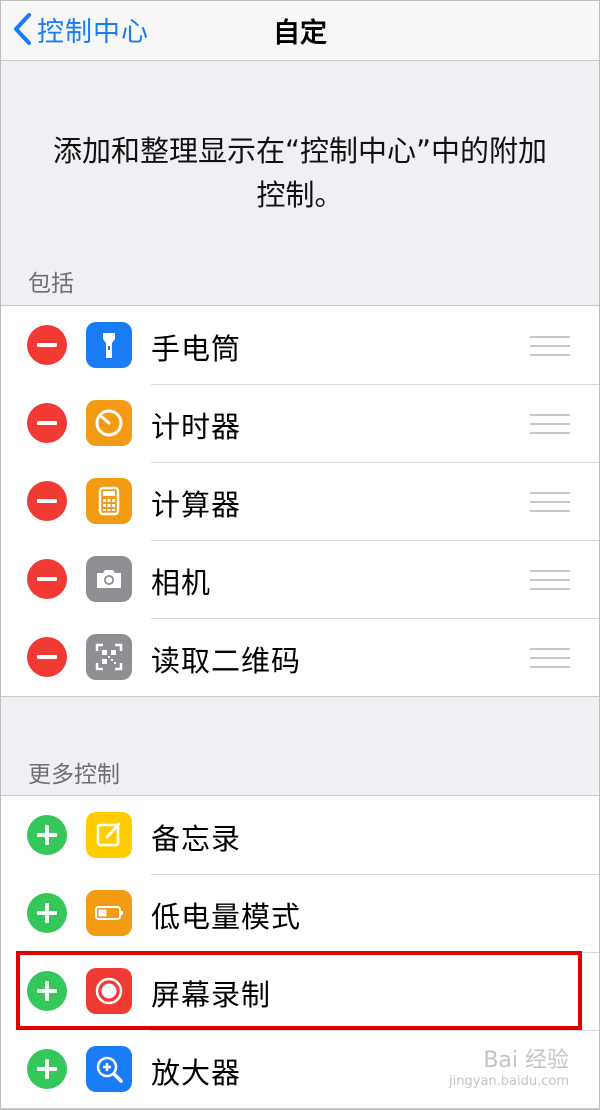 Image resolution: width=600 pixels, height=1110 pixels. What do you see at coordinates (226, 917) in the screenshot?
I see `item-label: 低电量模式` at bounding box center [226, 917].